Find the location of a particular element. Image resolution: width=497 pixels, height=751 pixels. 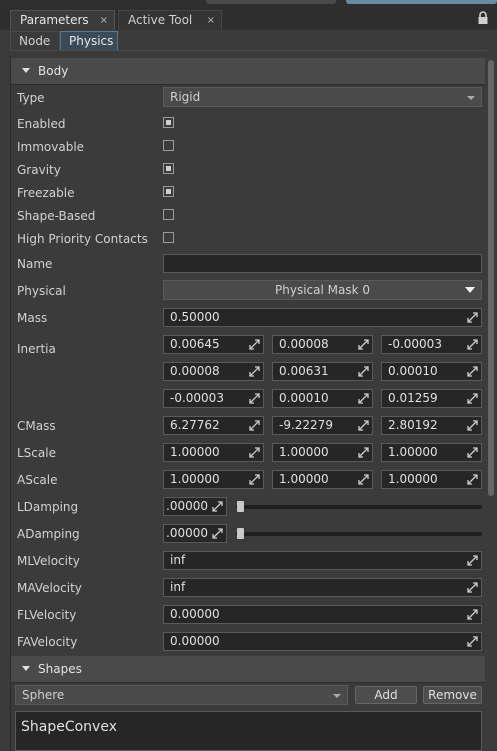

inertia-row-1-value-1: 0.00645 is located at coordinates (195, 344).